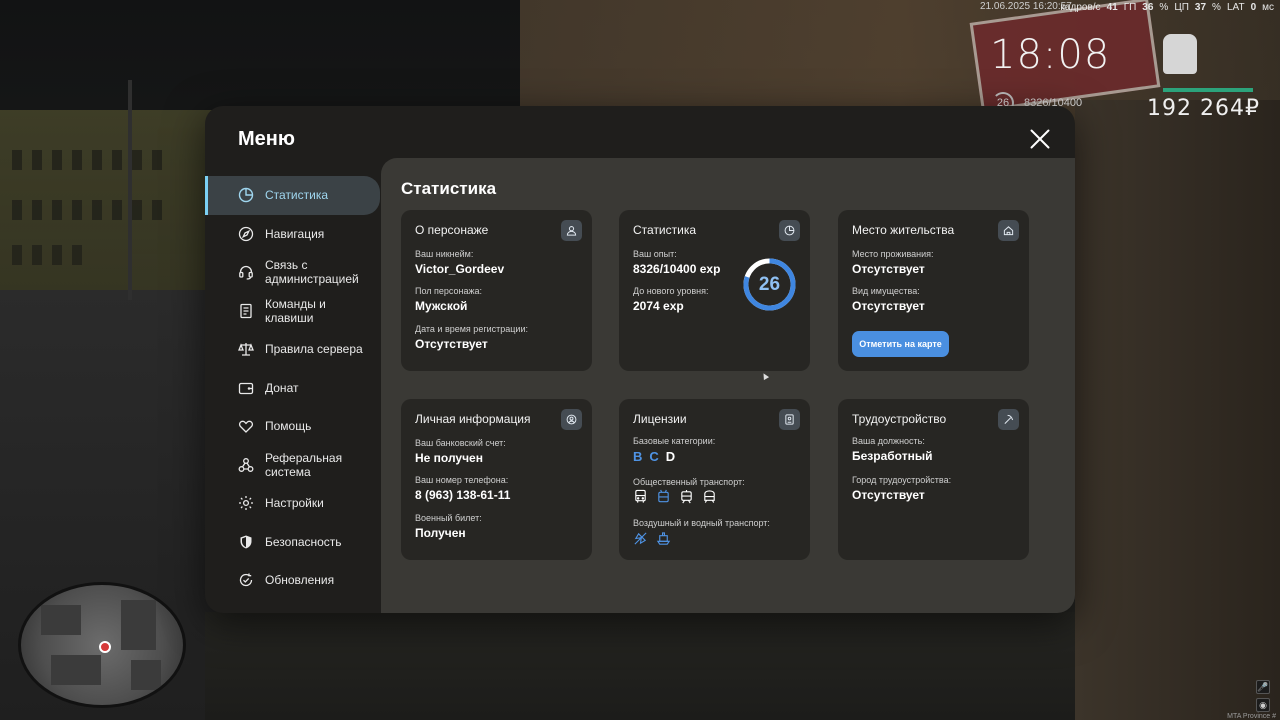 The image size is (1280, 720). What do you see at coordinates (1180, 54) in the screenshot?
I see `fist-icon` at bounding box center [1180, 54].